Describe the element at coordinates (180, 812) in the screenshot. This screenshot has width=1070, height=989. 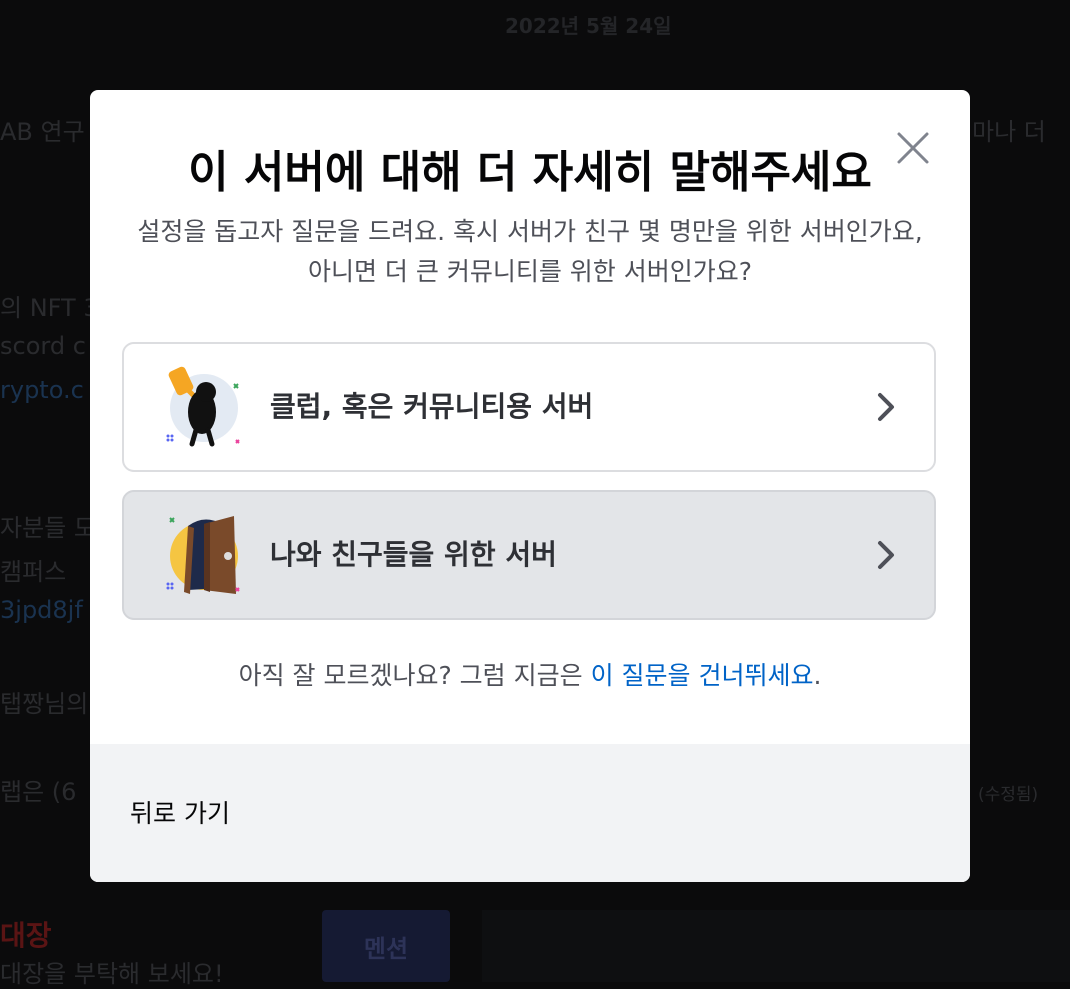
I see `back-button: 뒤로 가기` at that location.